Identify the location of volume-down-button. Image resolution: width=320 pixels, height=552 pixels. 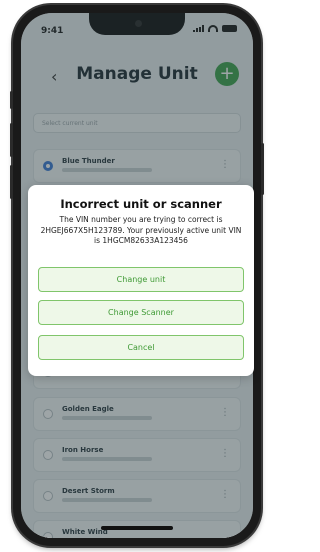
(11, 182).